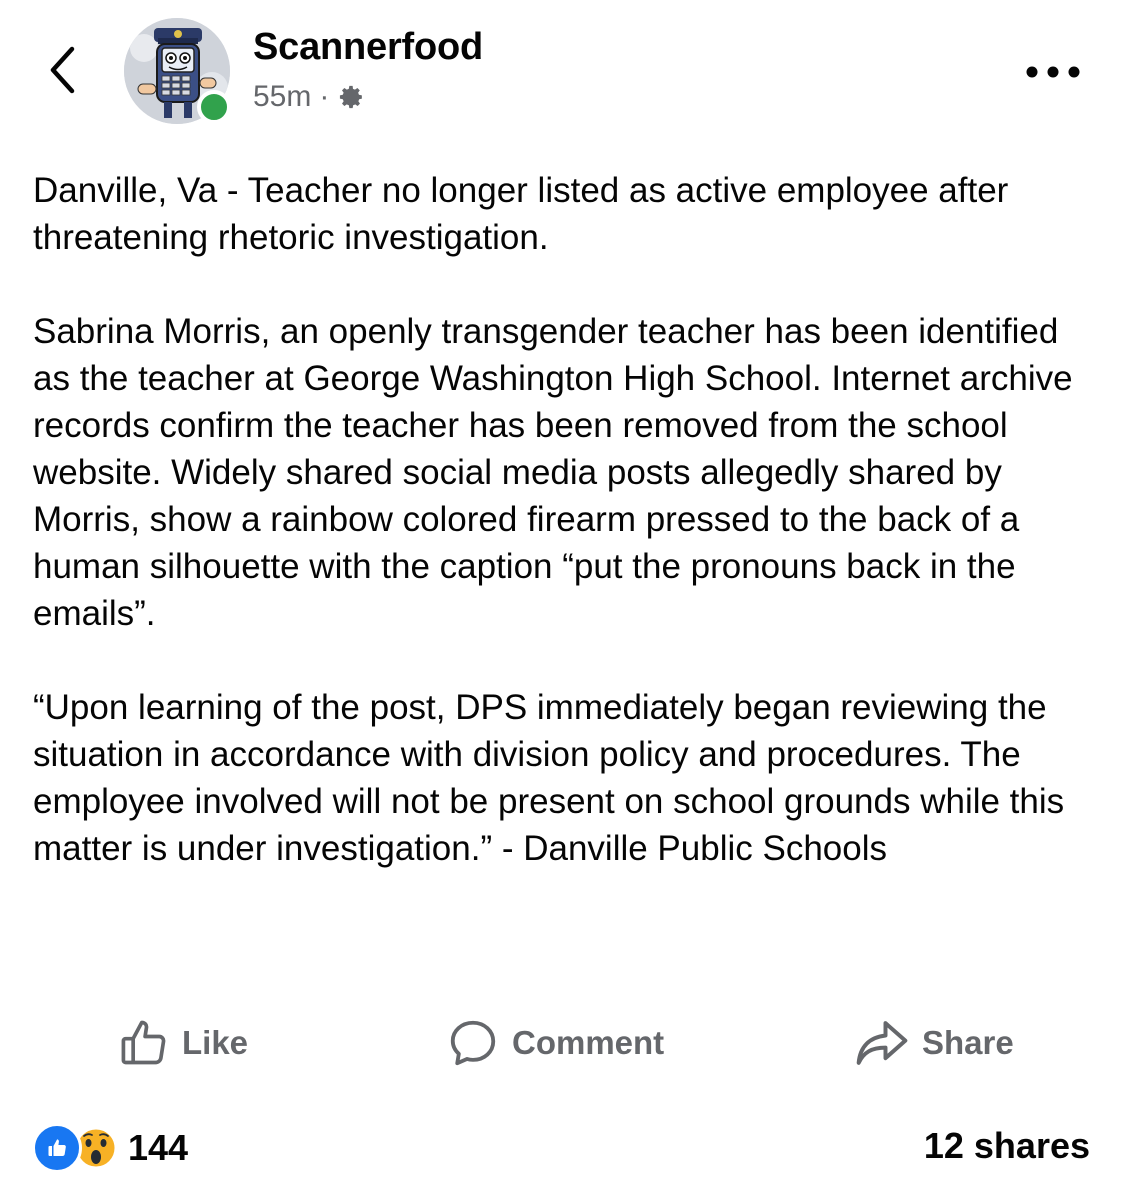 The image size is (1126, 1200). I want to click on post-header: Scannerfood 55m ·, so click(563, 70).